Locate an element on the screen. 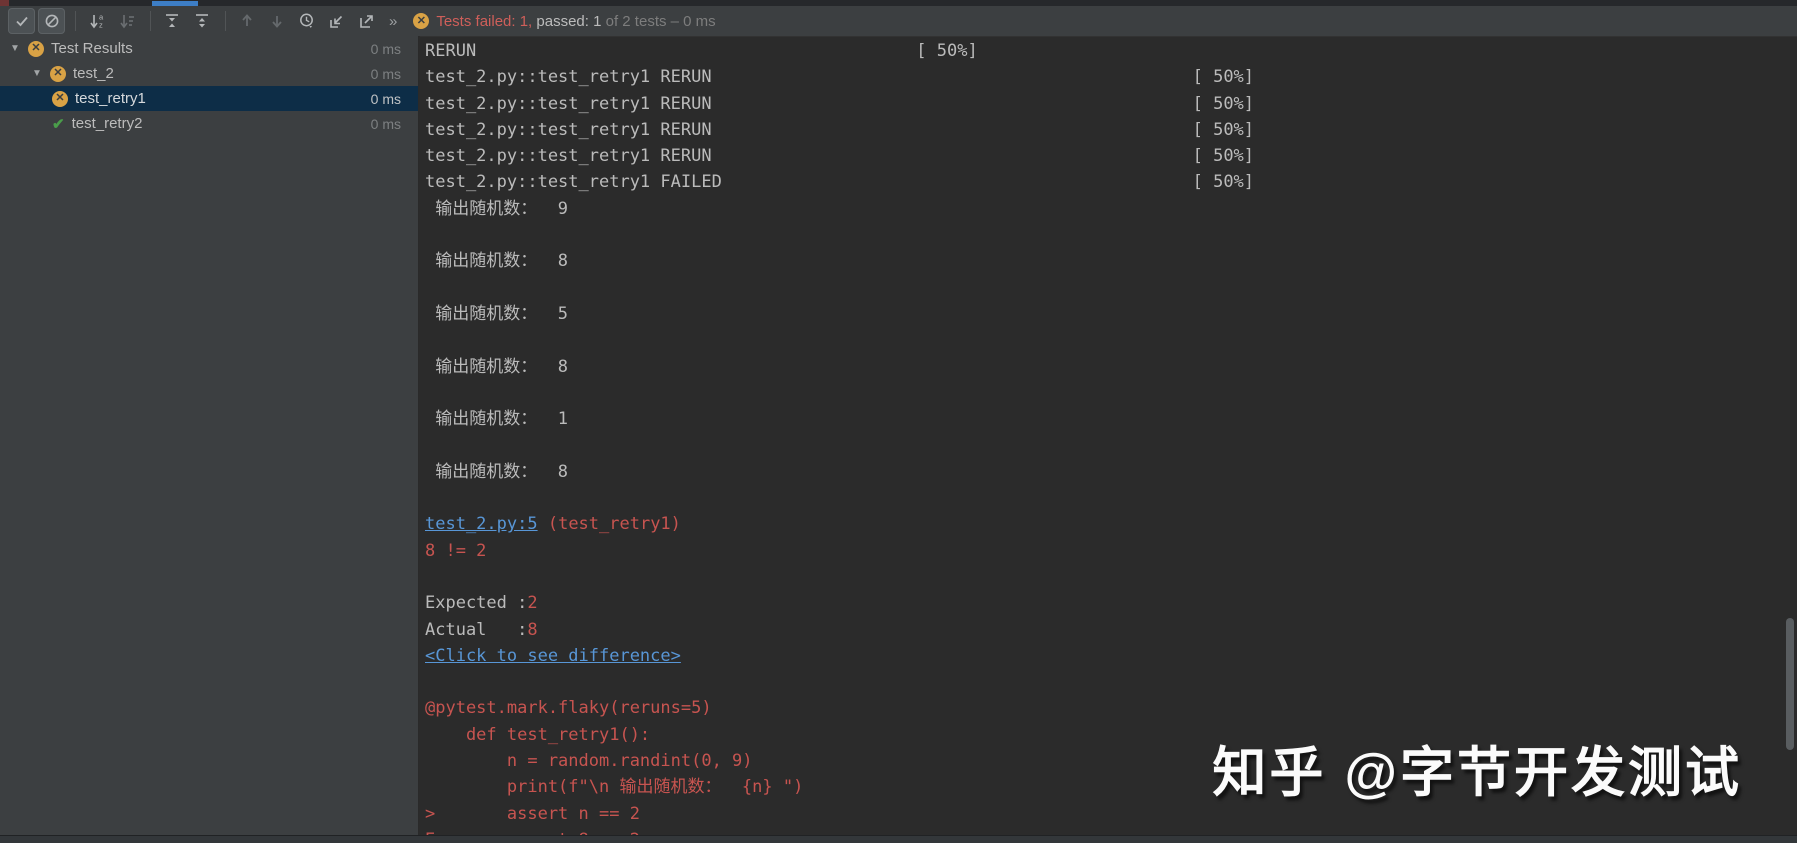  console-line: 输出随机数： 9 is located at coordinates (1111, 209).